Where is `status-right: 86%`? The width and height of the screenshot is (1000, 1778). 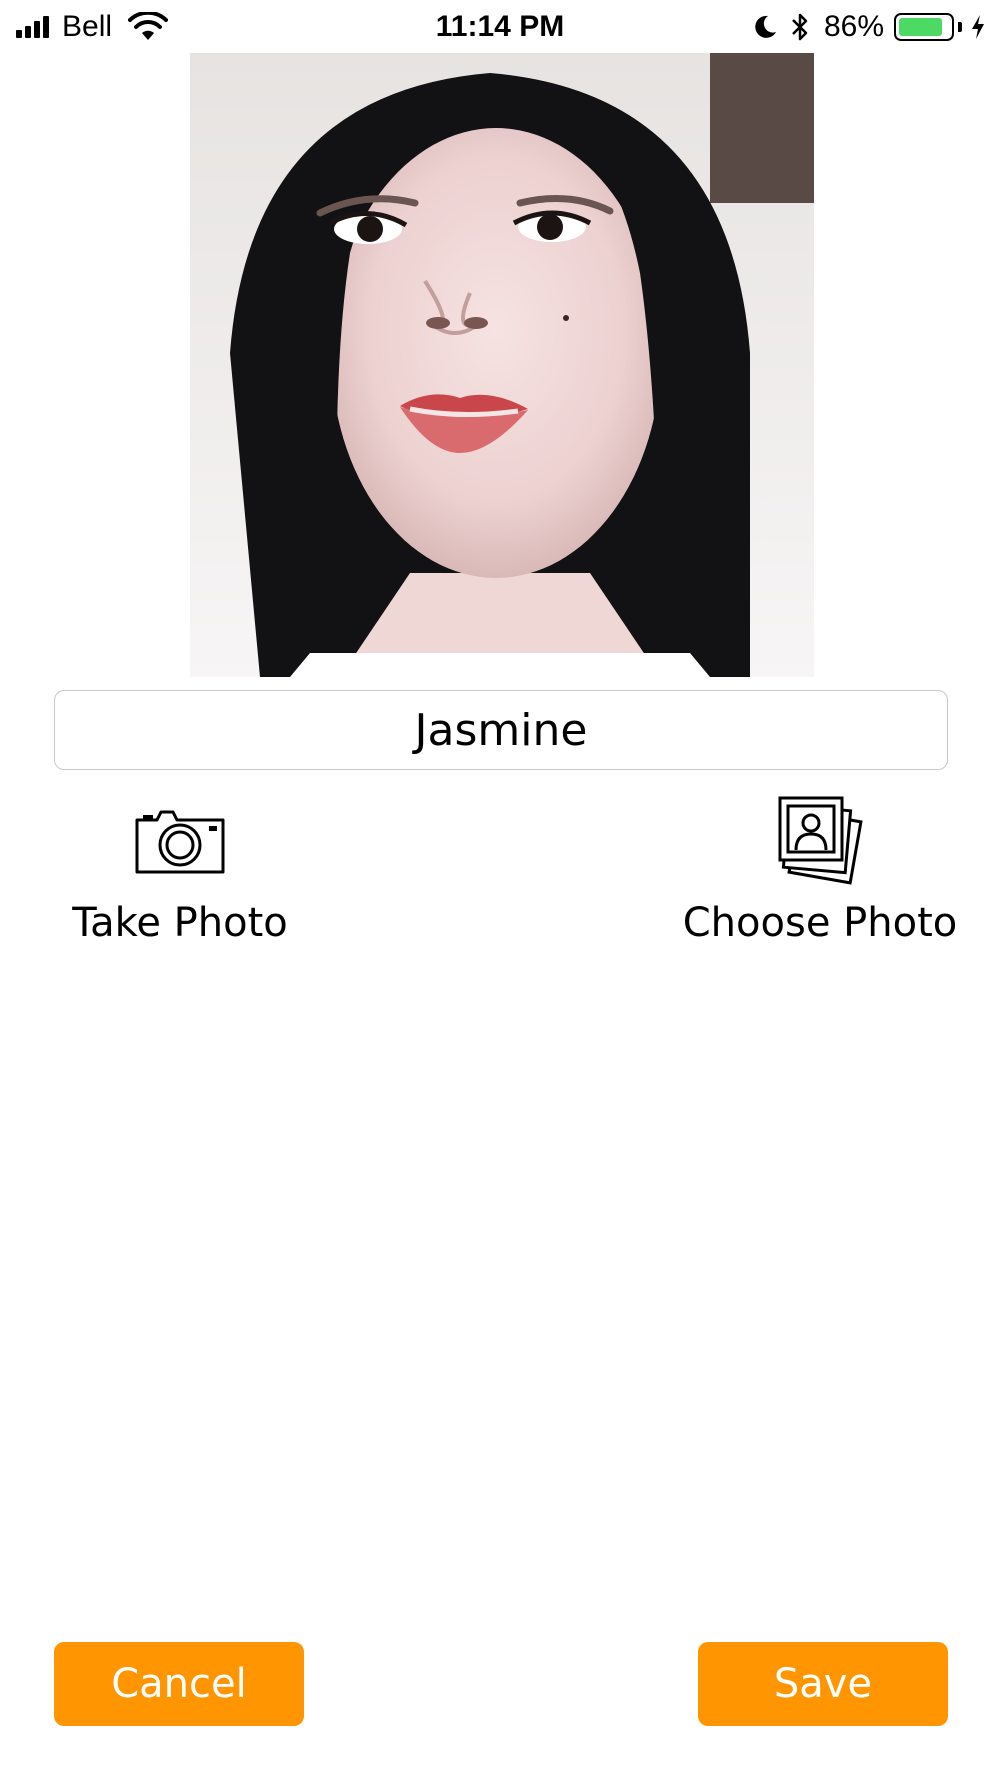 status-right: 86% is located at coordinates (869, 27).